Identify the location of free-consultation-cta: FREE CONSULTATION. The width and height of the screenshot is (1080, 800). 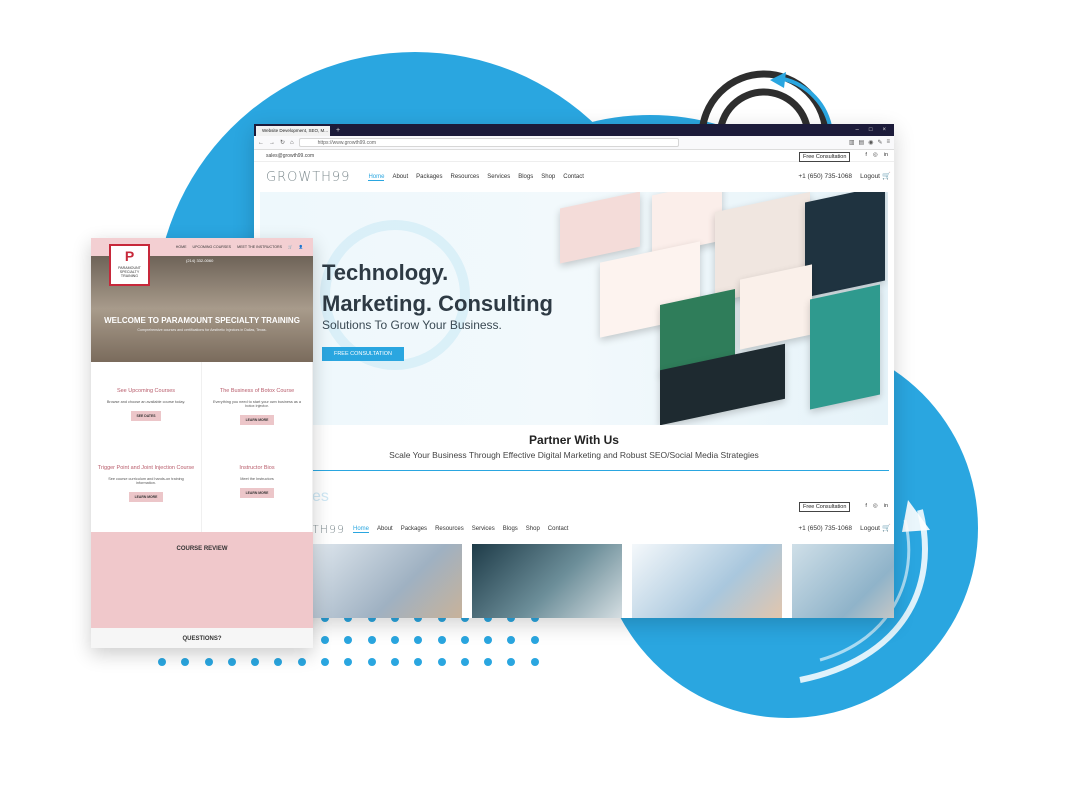
(363, 354).